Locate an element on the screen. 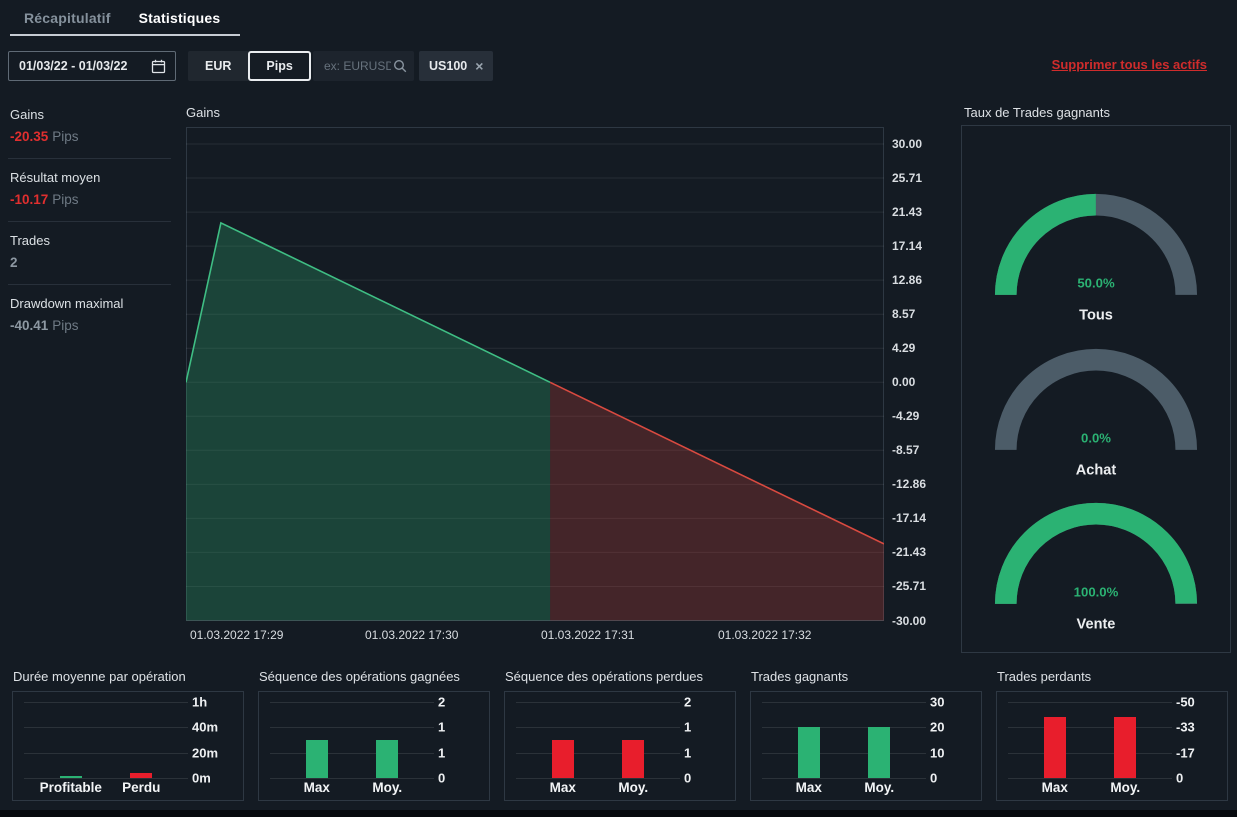  unit-option-pips: Pips is located at coordinates (279, 66).